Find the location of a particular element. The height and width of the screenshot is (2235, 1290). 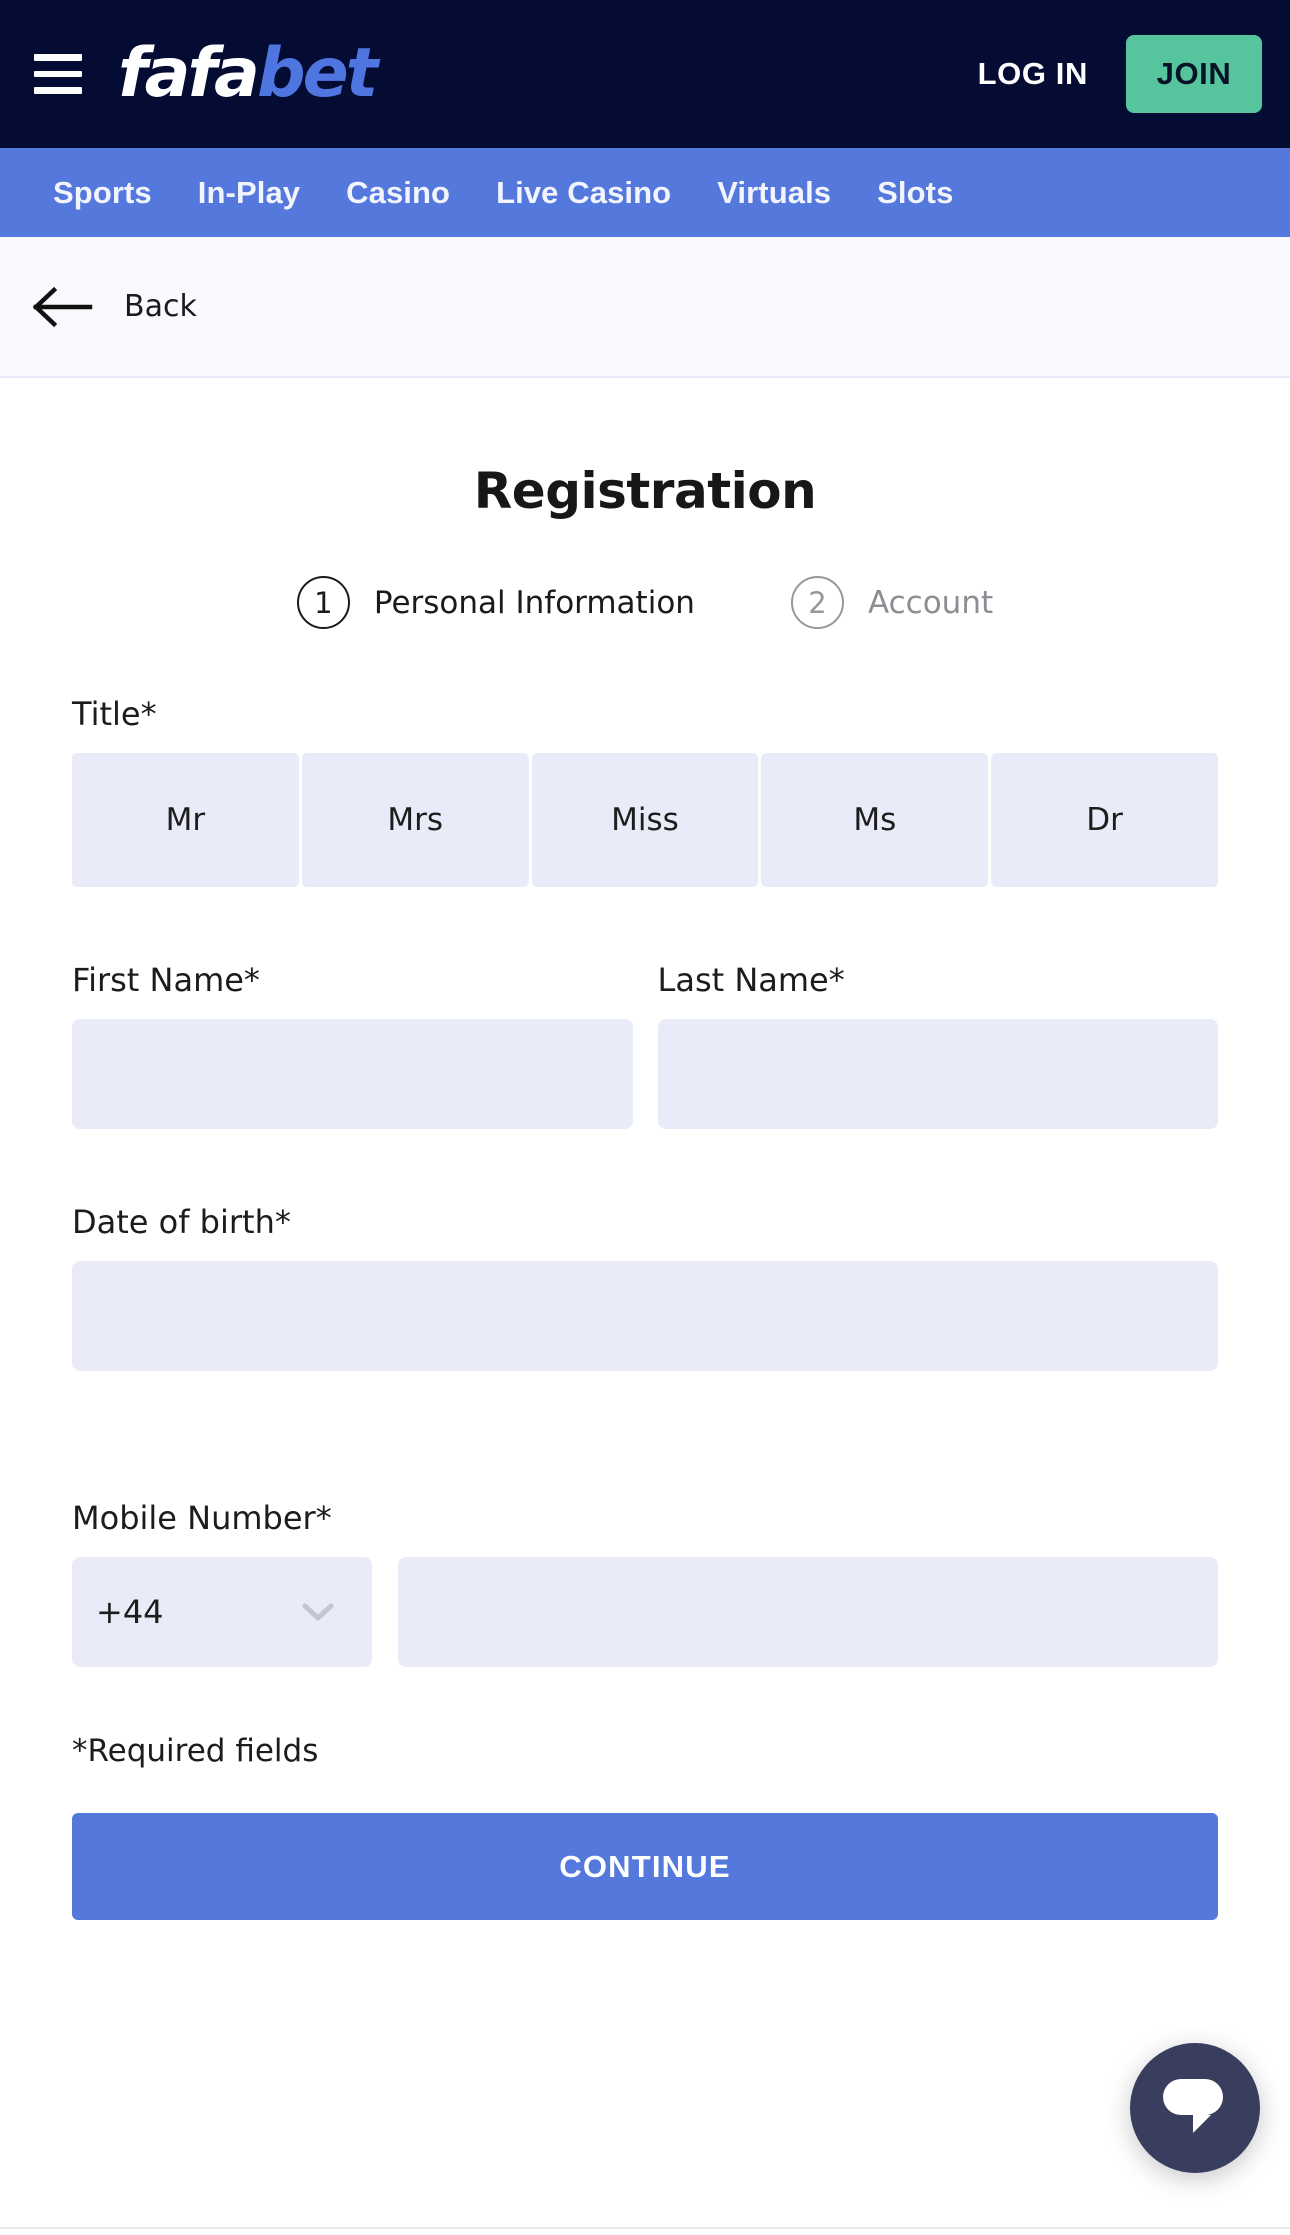

step-number-1: 1 is located at coordinates (323, 602).